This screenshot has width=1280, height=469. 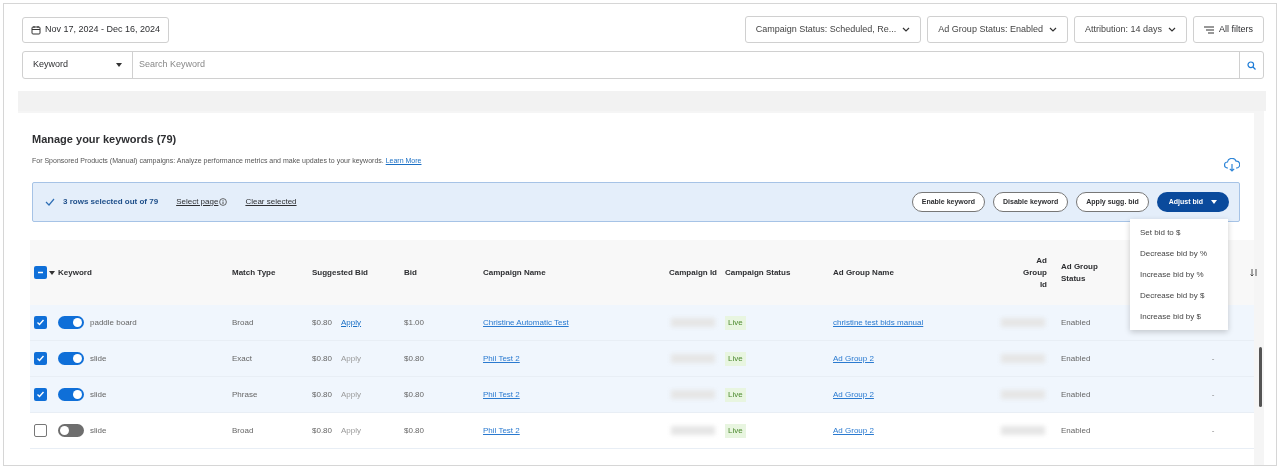 What do you see at coordinates (1179, 232) in the screenshot?
I see `menu-item: Set bid to $` at bounding box center [1179, 232].